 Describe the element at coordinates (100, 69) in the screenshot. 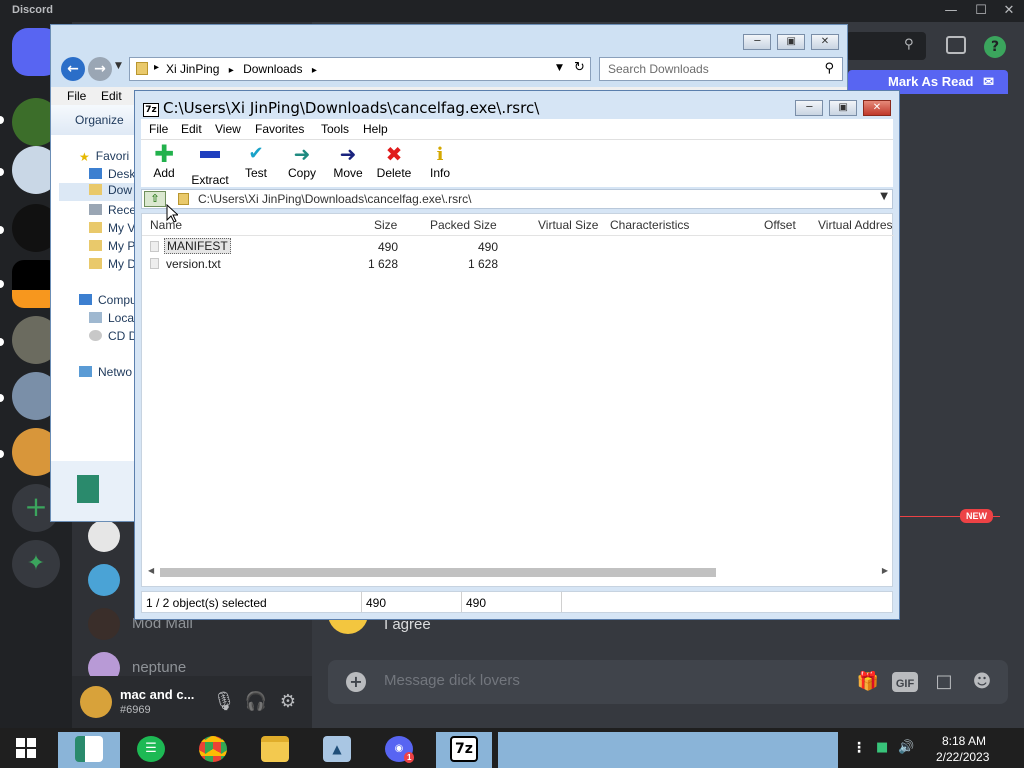

I see `forward-arrow-icon: →` at that location.